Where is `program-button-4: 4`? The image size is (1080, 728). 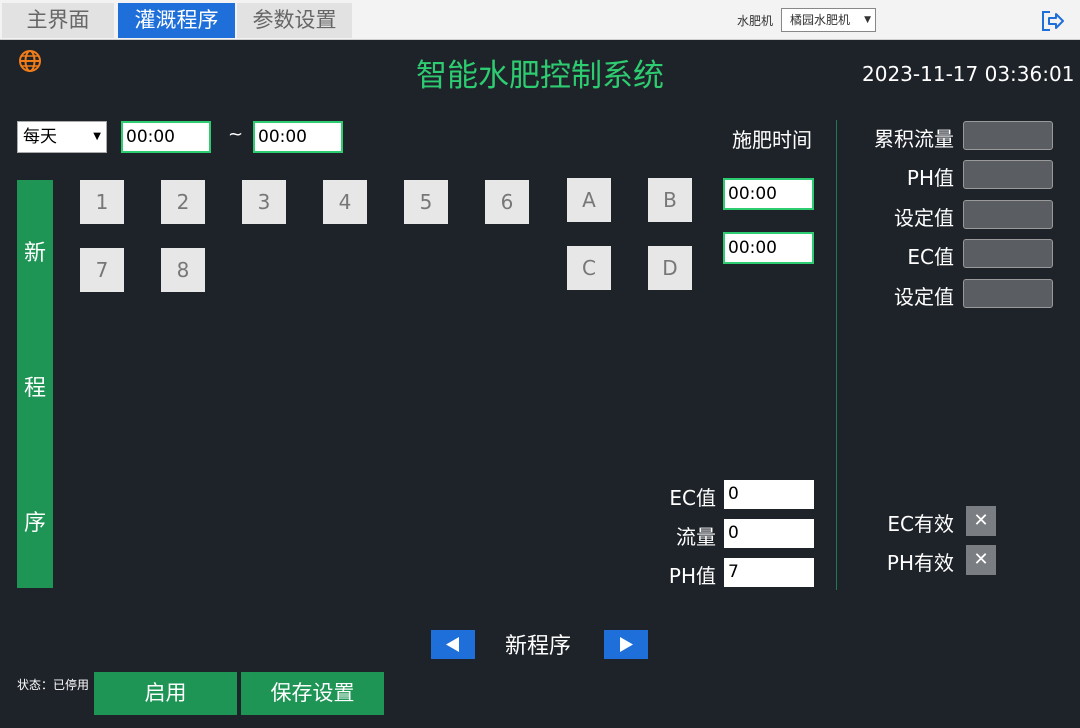 program-button-4: 4 is located at coordinates (345, 202).